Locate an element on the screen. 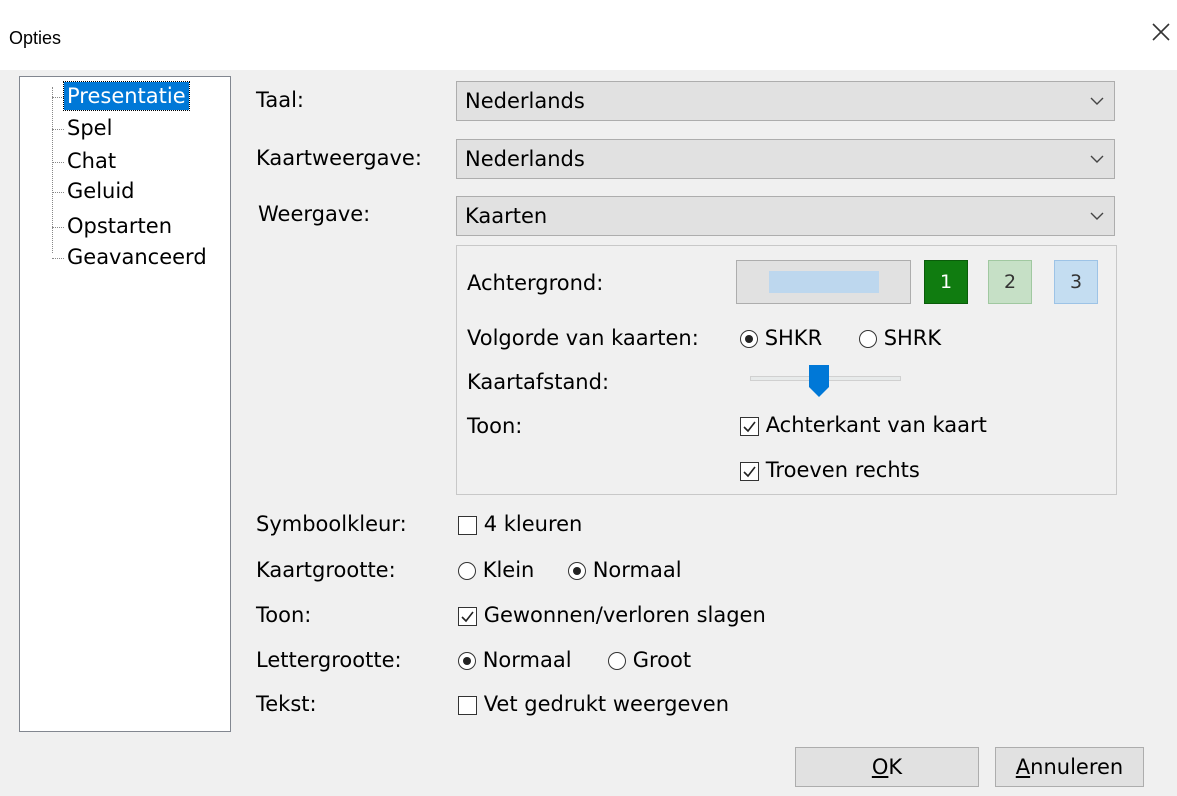 The height and width of the screenshot is (796, 1177). tree-item-label: Geluid is located at coordinates (101, 191).